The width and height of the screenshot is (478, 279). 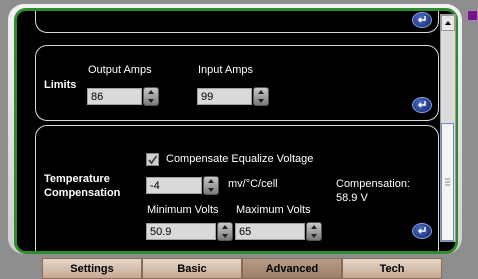 What do you see at coordinates (82, 193) in the screenshot?
I see `temperature-section-label-line2: Compensation` at bounding box center [82, 193].